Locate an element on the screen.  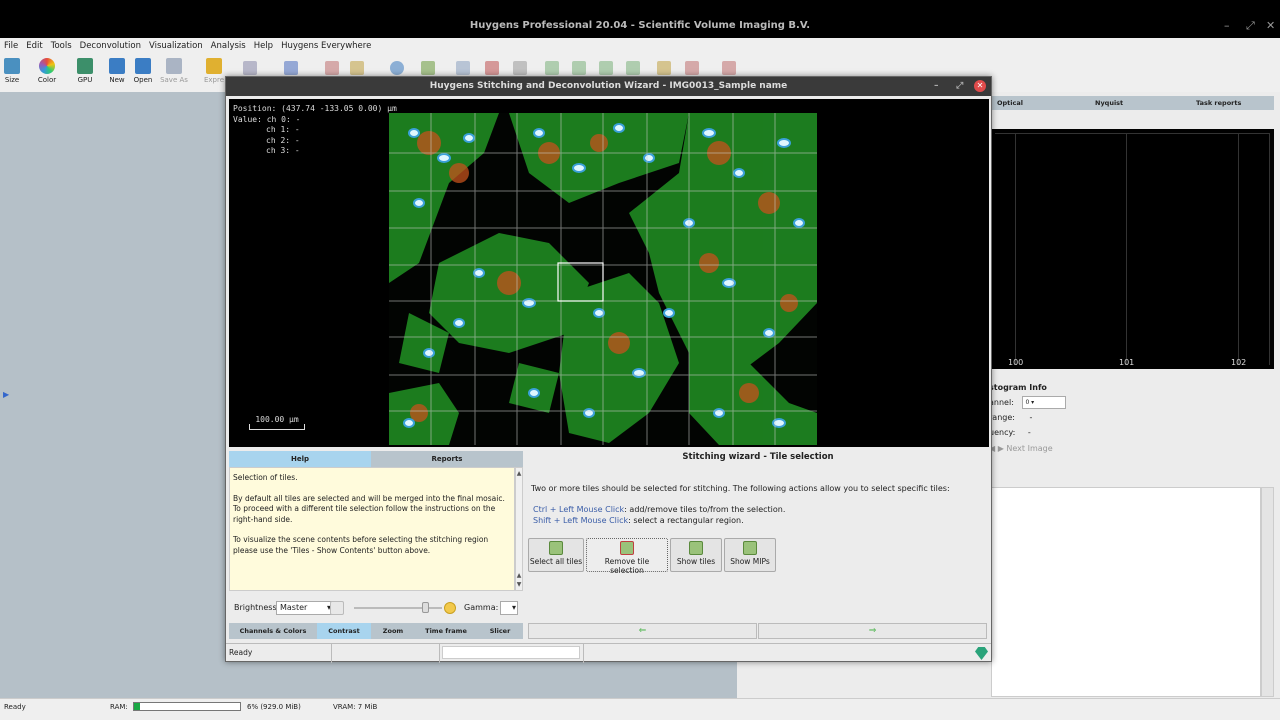
menu-file: File is located at coordinates (11, 44).